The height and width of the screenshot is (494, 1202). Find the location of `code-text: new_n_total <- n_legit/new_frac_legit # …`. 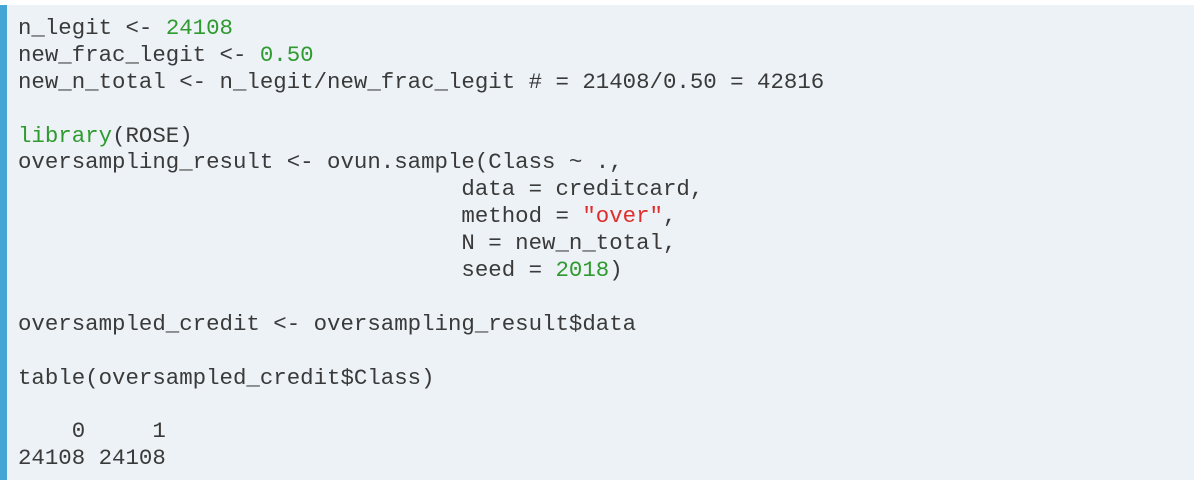

code-text: new_n_total <- n_legit/new_frac_legit # … is located at coordinates (421, 81).